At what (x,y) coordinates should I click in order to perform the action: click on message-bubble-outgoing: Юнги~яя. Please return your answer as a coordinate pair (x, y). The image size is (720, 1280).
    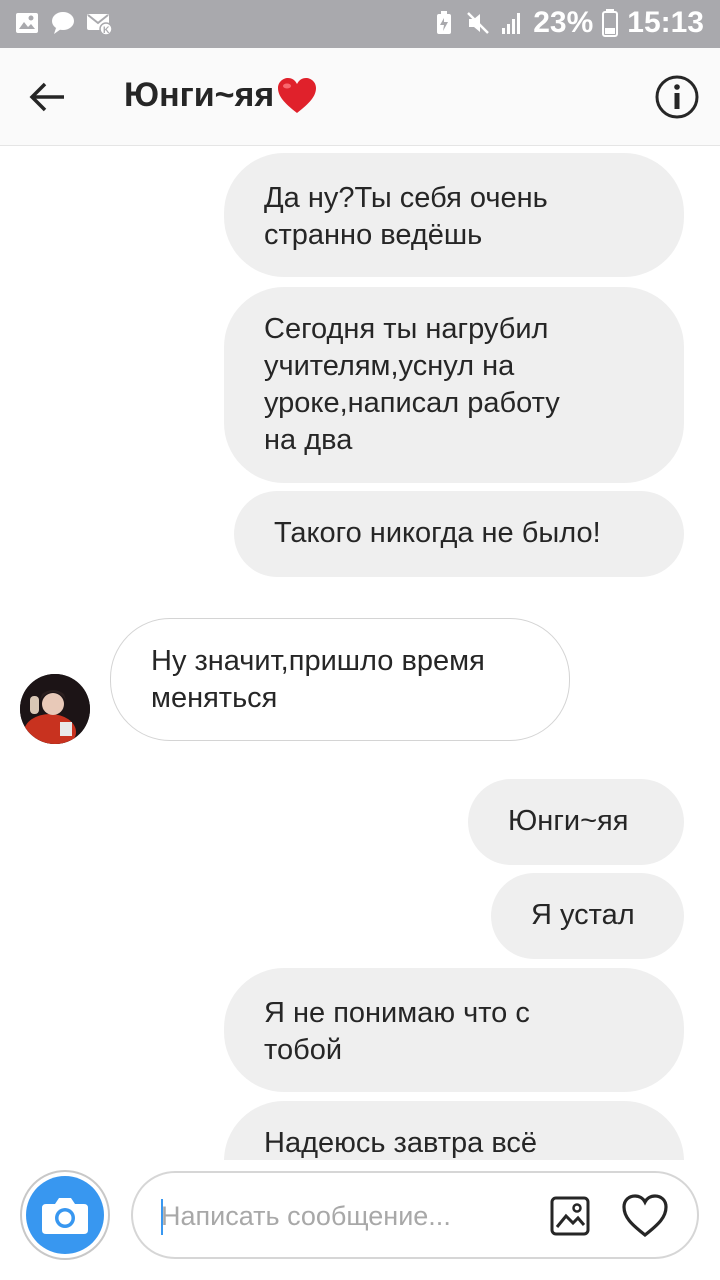
    Looking at the image, I should click on (576, 822).